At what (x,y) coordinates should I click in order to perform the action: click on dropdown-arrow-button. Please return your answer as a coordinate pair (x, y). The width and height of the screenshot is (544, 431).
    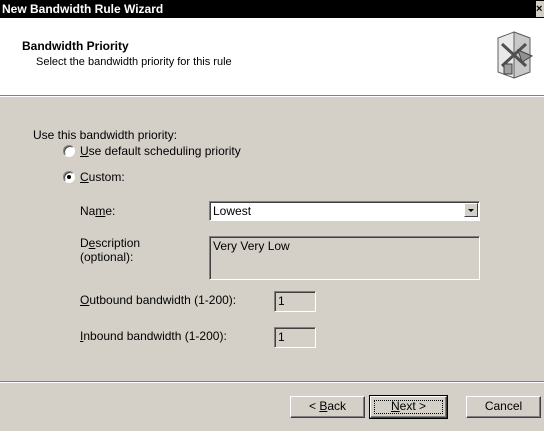
    Looking at the image, I should click on (471, 210).